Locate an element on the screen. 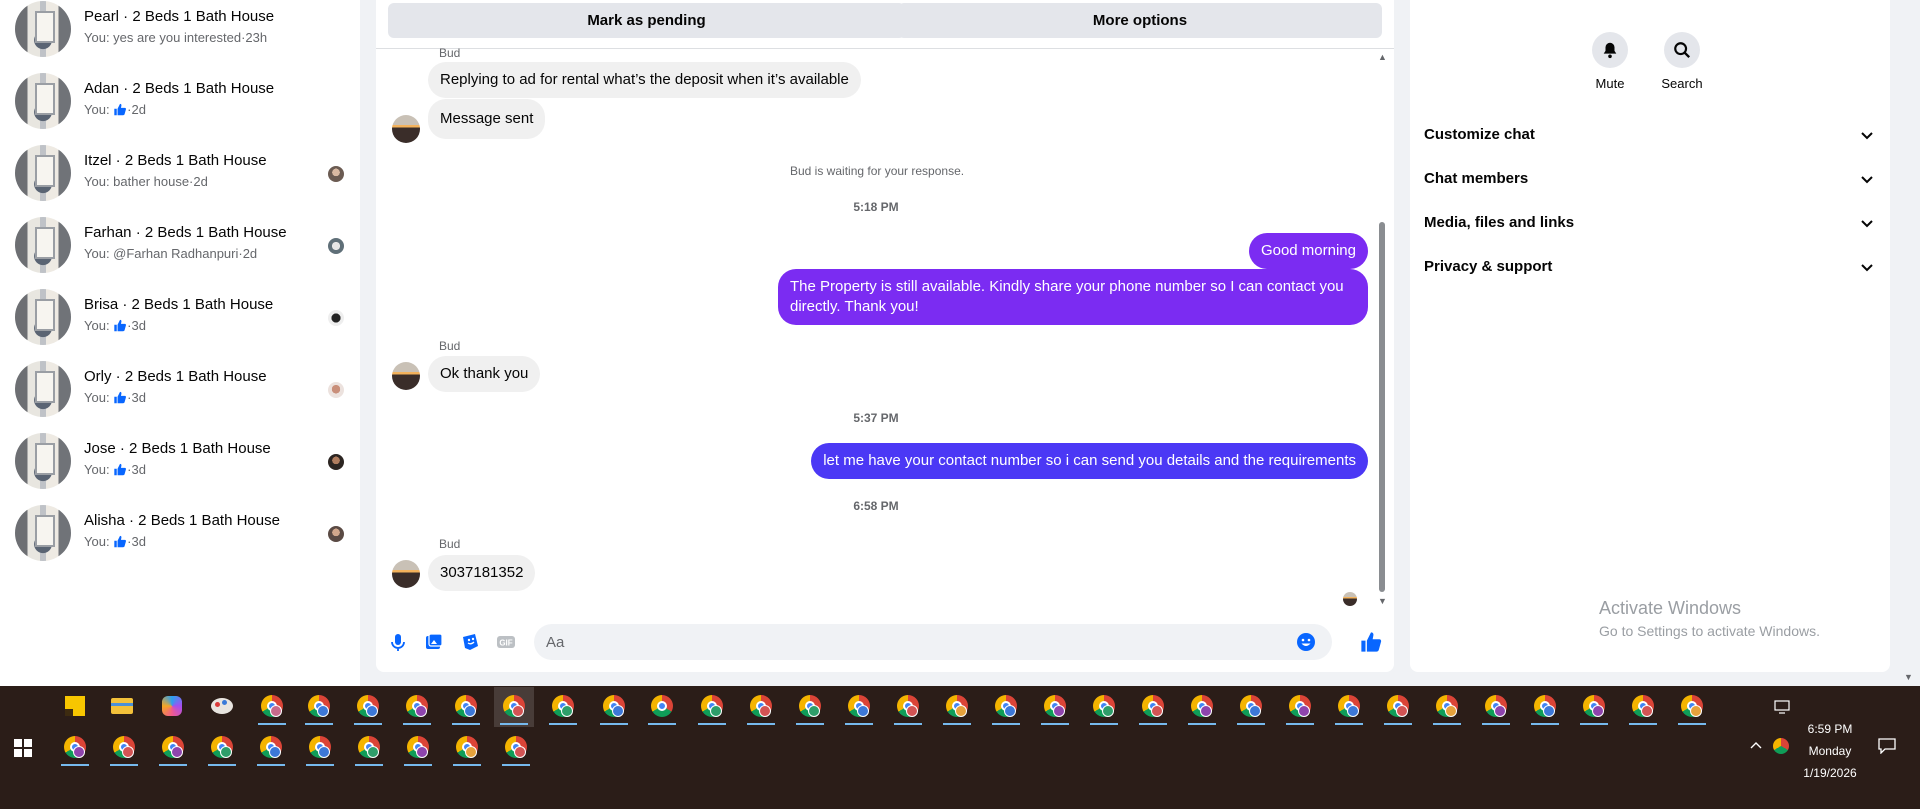  chat-members-section: Chat members is located at coordinates (1649, 180).